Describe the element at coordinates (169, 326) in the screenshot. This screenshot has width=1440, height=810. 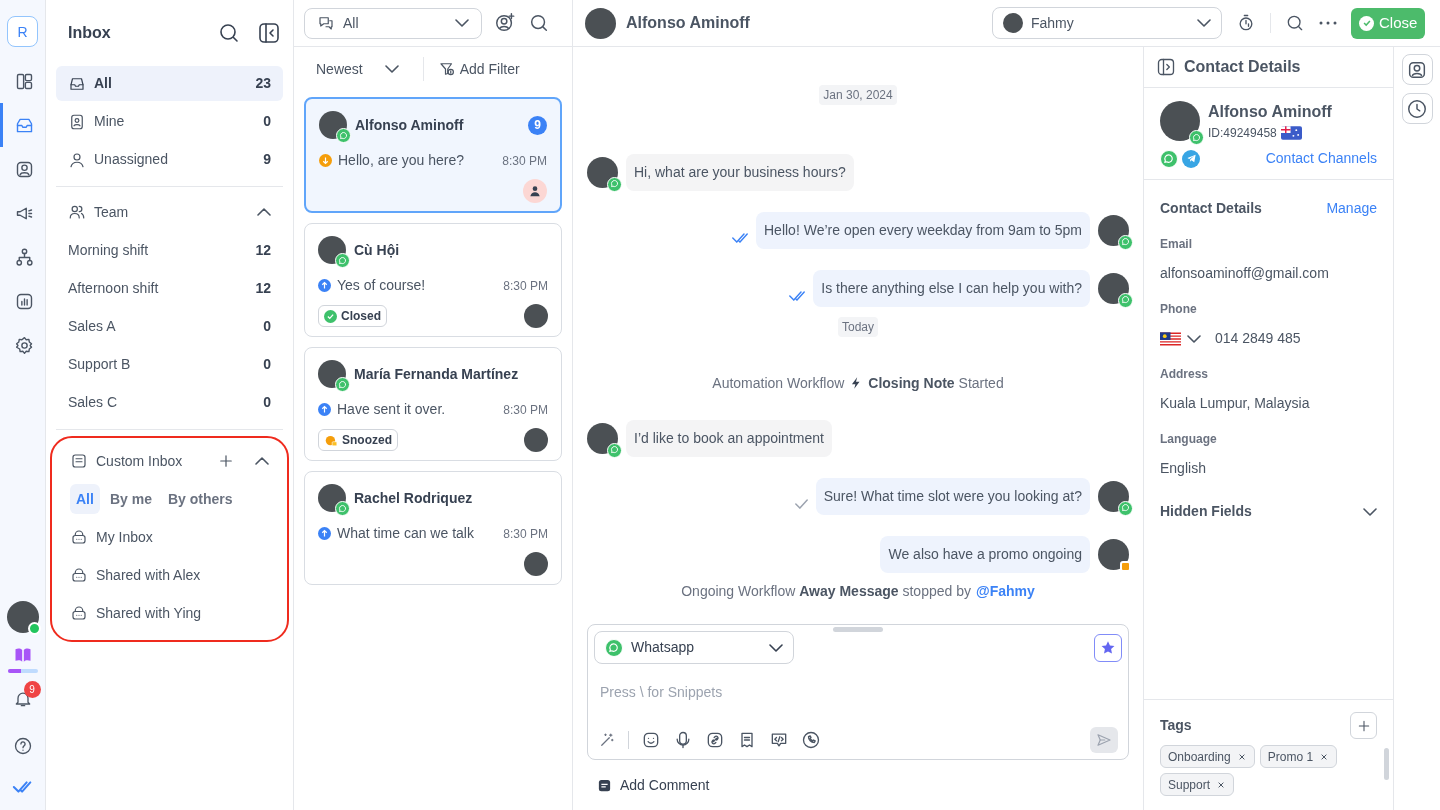
I see `team-item: Sales A 0` at that location.